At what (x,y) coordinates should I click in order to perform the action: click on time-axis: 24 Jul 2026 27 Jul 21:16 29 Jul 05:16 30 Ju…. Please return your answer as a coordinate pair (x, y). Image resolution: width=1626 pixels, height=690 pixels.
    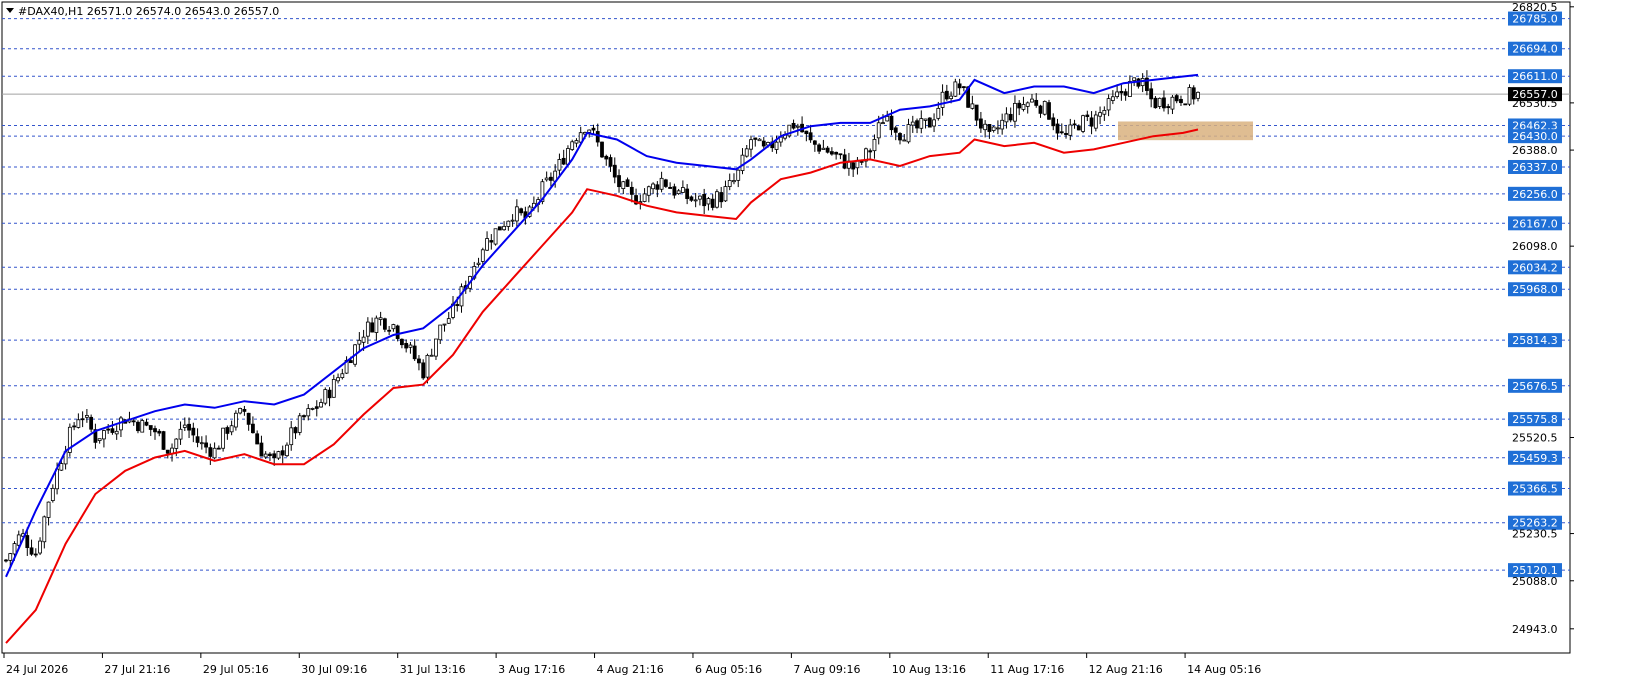
    Looking at the image, I should click on (632, 664).